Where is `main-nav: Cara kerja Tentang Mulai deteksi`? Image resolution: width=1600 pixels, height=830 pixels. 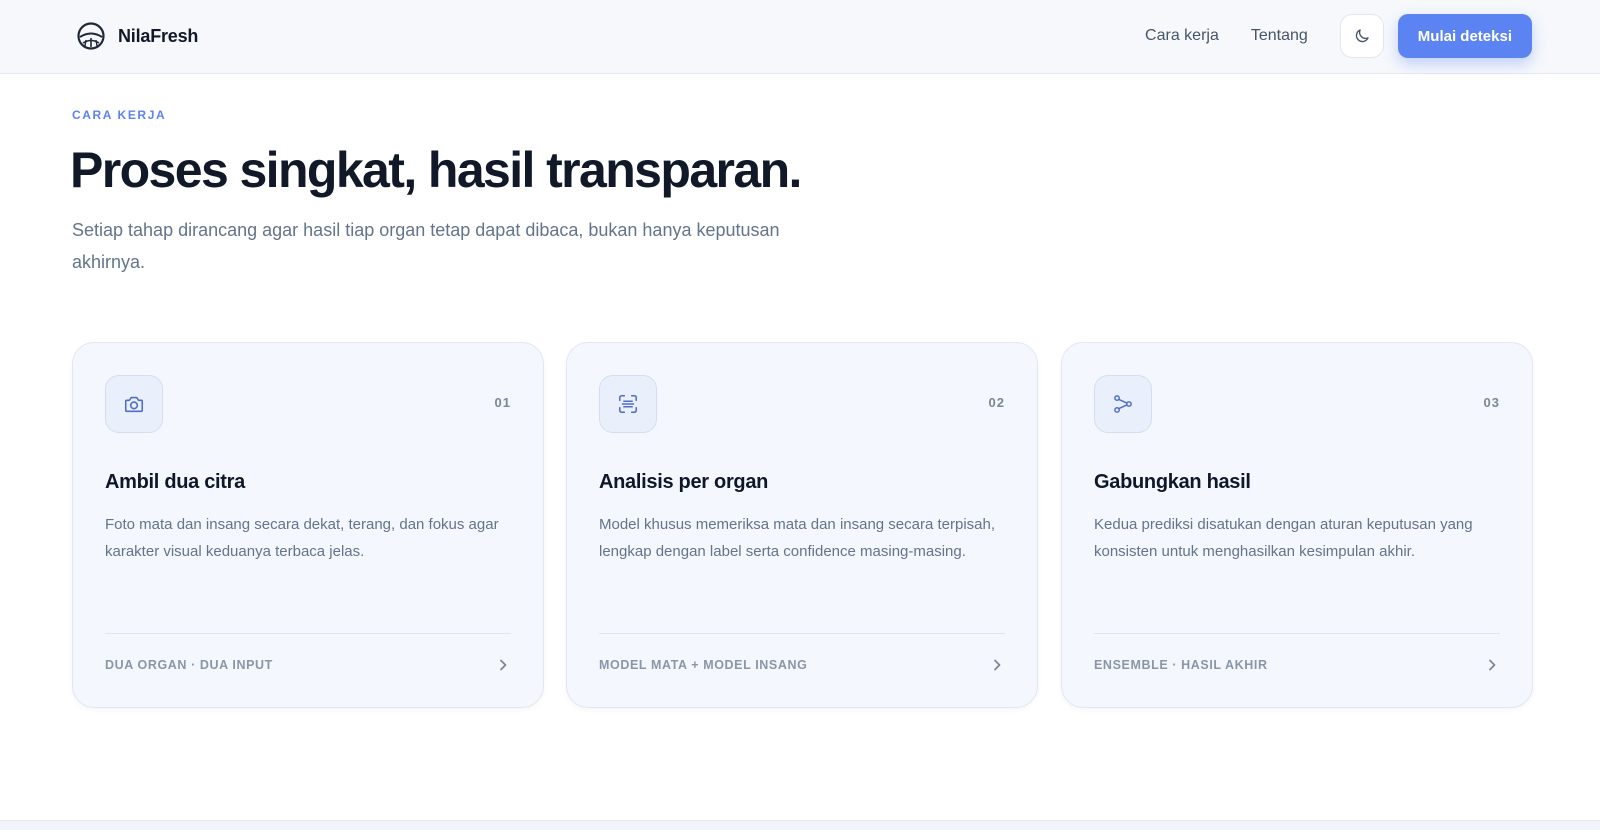
main-nav: Cara kerja Tentang Mulai deteksi is located at coordinates (1338, 36).